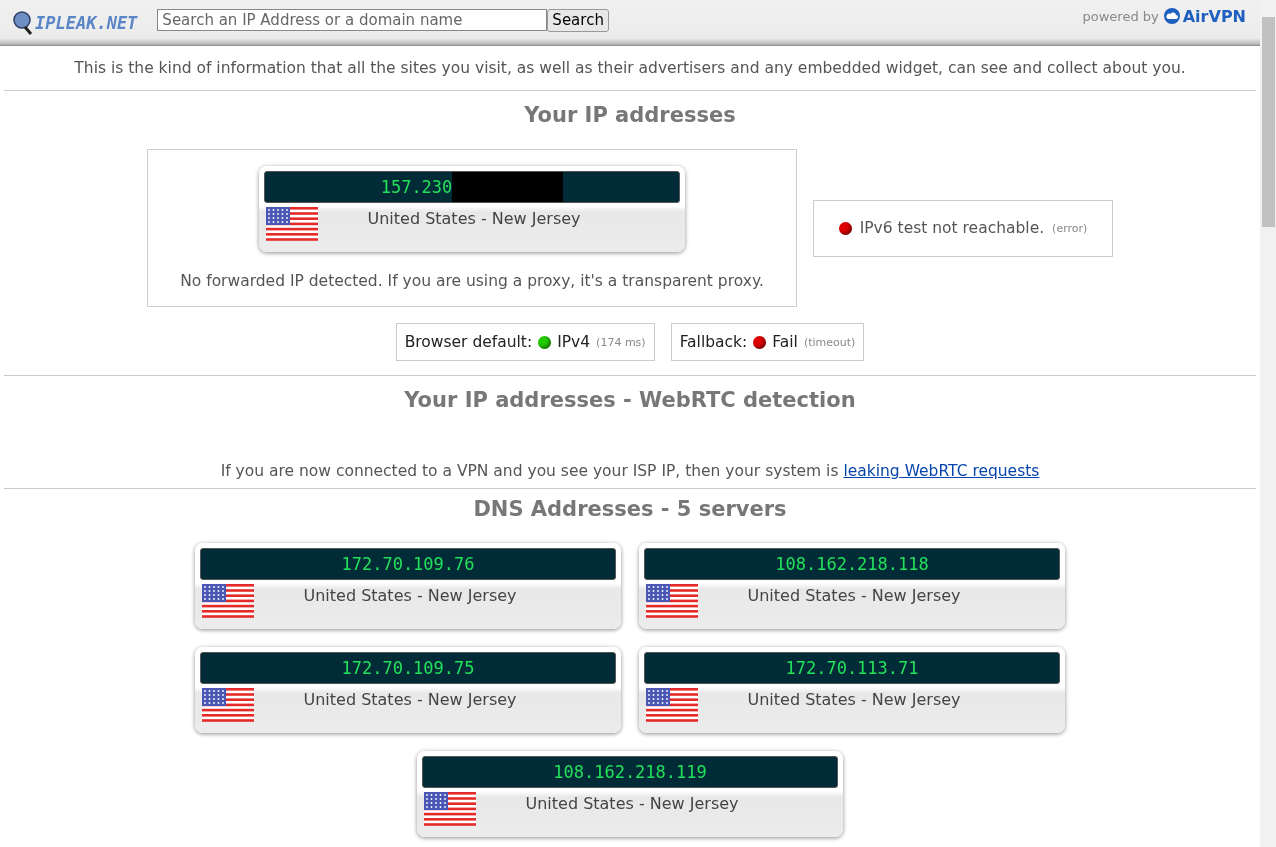  I want to click on test-result: IPv4, so click(574, 342).